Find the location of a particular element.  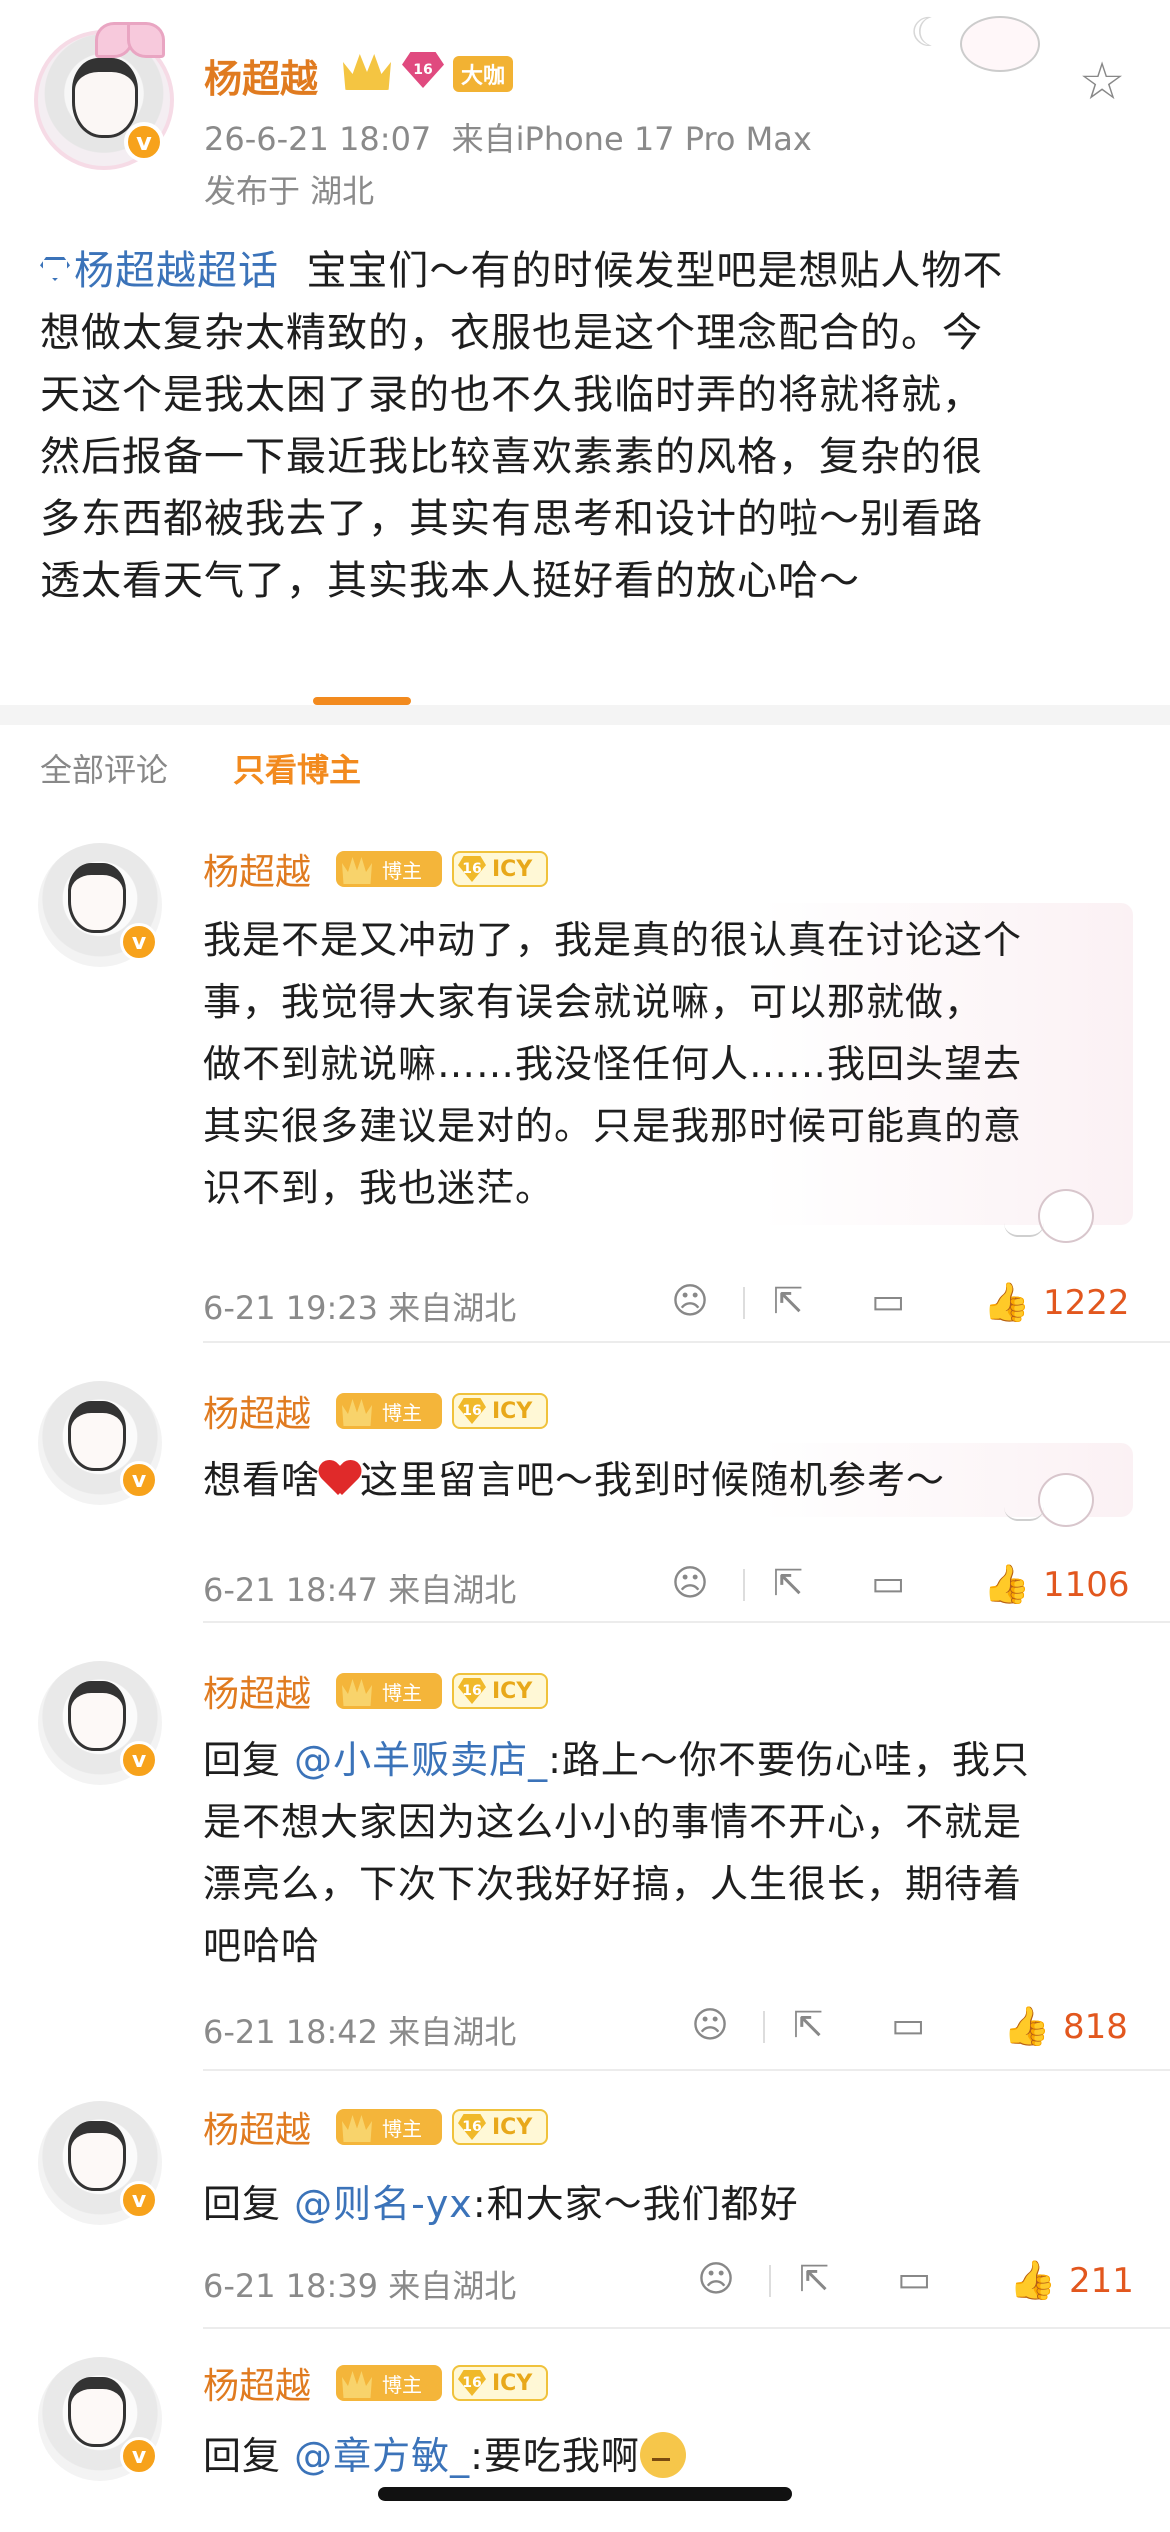

topic-link: 杨超越超话 is located at coordinates (159, 271).